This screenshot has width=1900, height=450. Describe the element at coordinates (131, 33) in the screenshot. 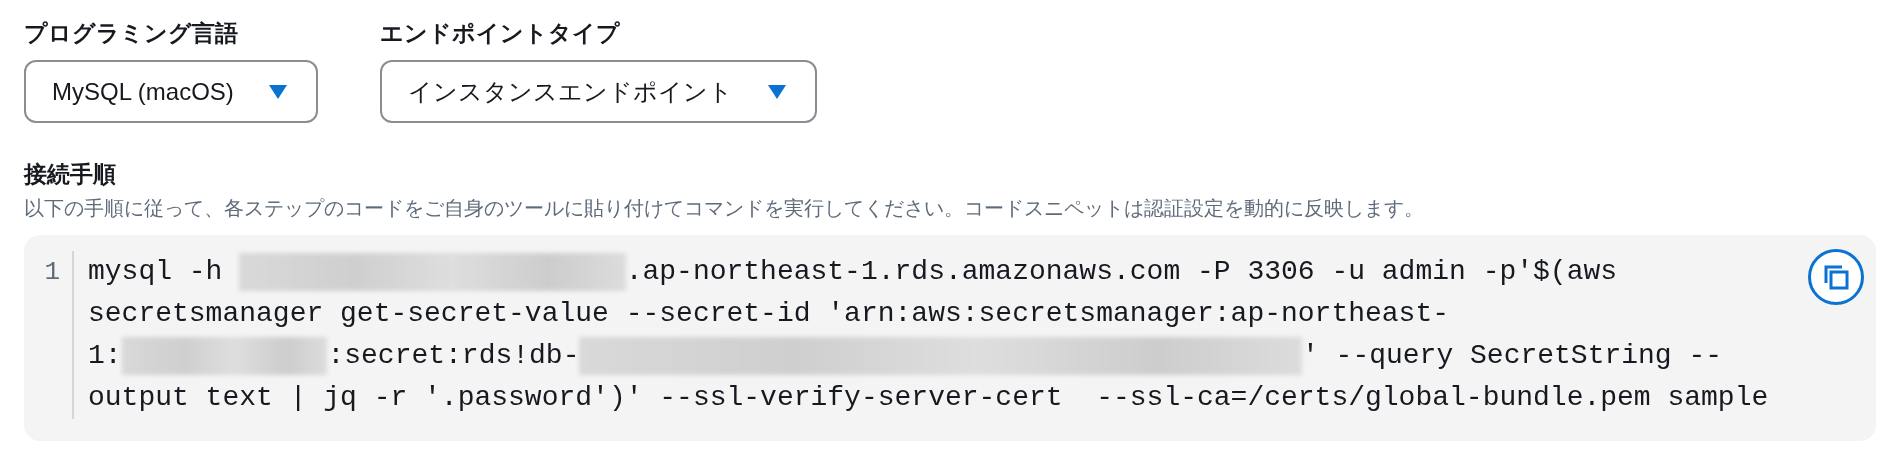

I see `field-label: プログラミング言語` at that location.